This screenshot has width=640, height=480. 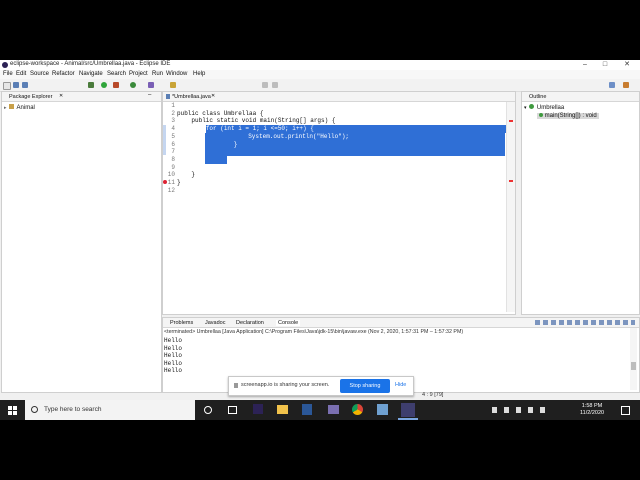 What do you see at coordinates (176, 74) in the screenshot?
I see `menu-window: Window` at bounding box center [176, 74].